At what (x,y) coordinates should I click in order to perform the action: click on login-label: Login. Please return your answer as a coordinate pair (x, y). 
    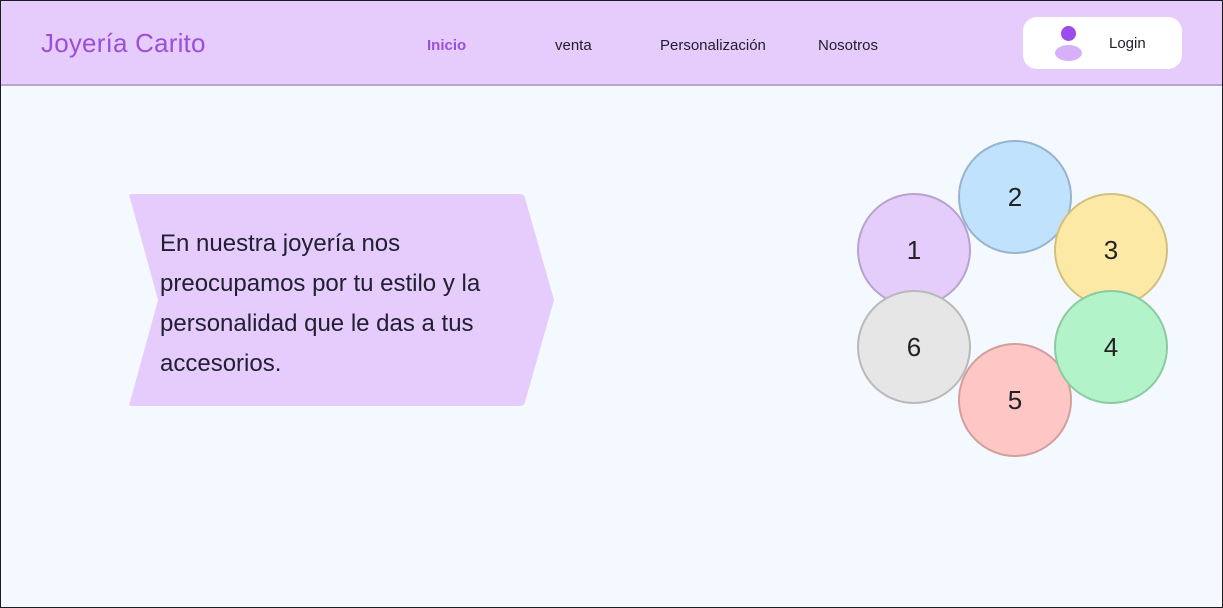
    Looking at the image, I should click on (1127, 43).